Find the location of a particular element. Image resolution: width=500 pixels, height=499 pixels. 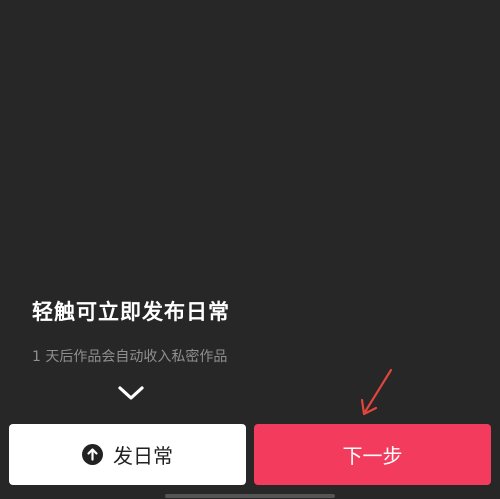

chevron-down-icon is located at coordinates (131, 393).